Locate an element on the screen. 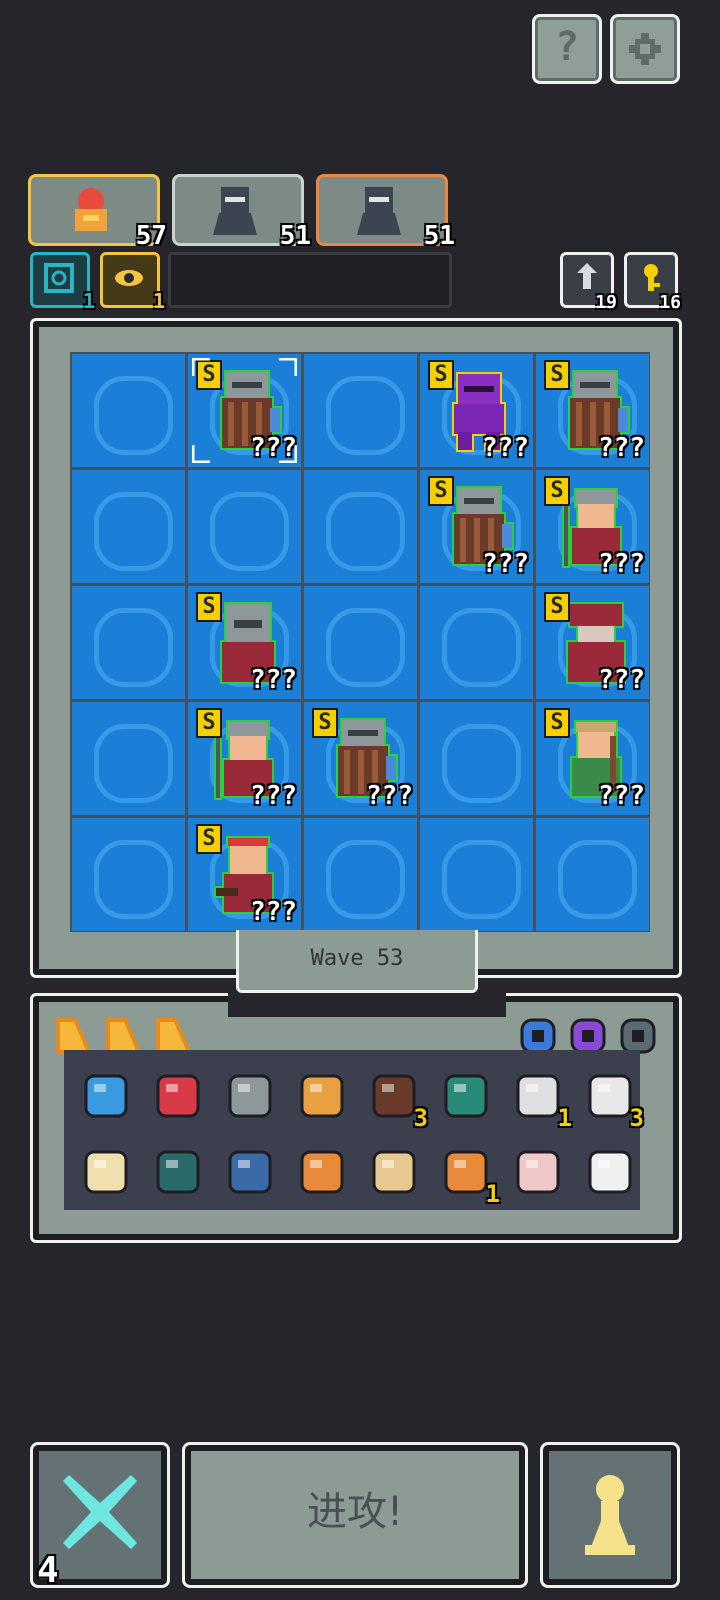 Image resolution: width=720 pixels, height=1600 pixels. help-button: ? is located at coordinates (567, 49).